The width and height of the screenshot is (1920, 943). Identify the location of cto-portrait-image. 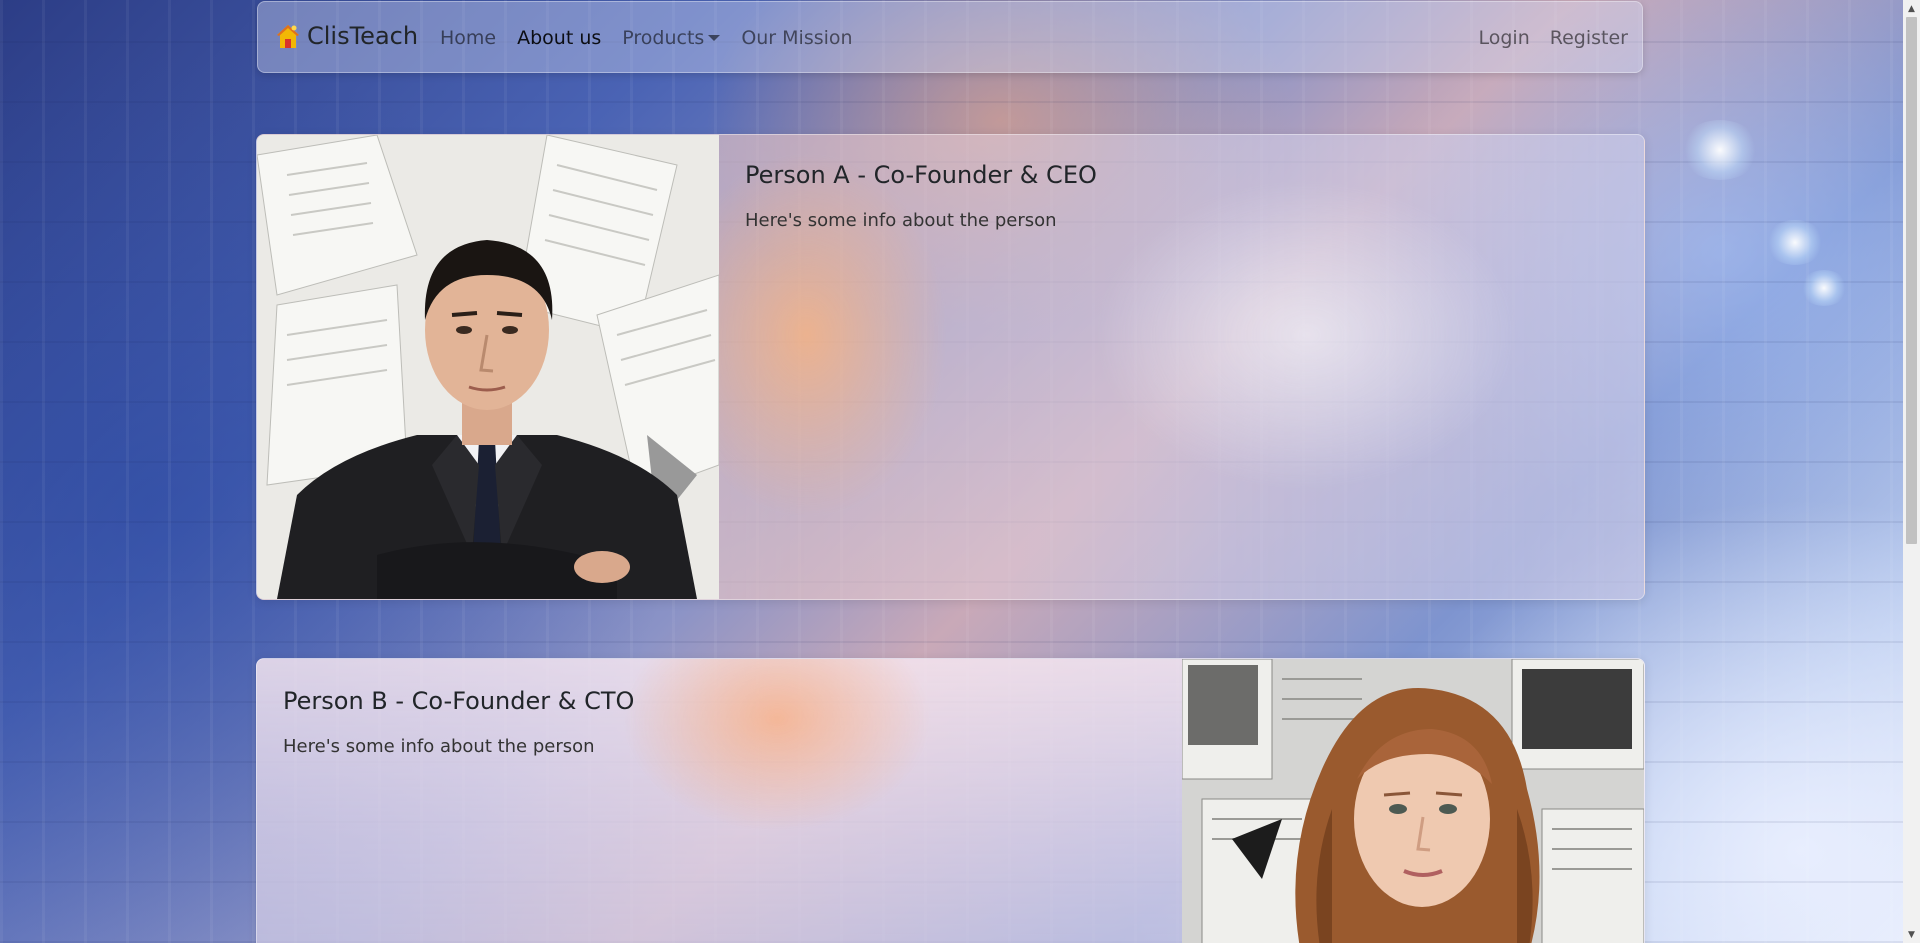
(1413, 801).